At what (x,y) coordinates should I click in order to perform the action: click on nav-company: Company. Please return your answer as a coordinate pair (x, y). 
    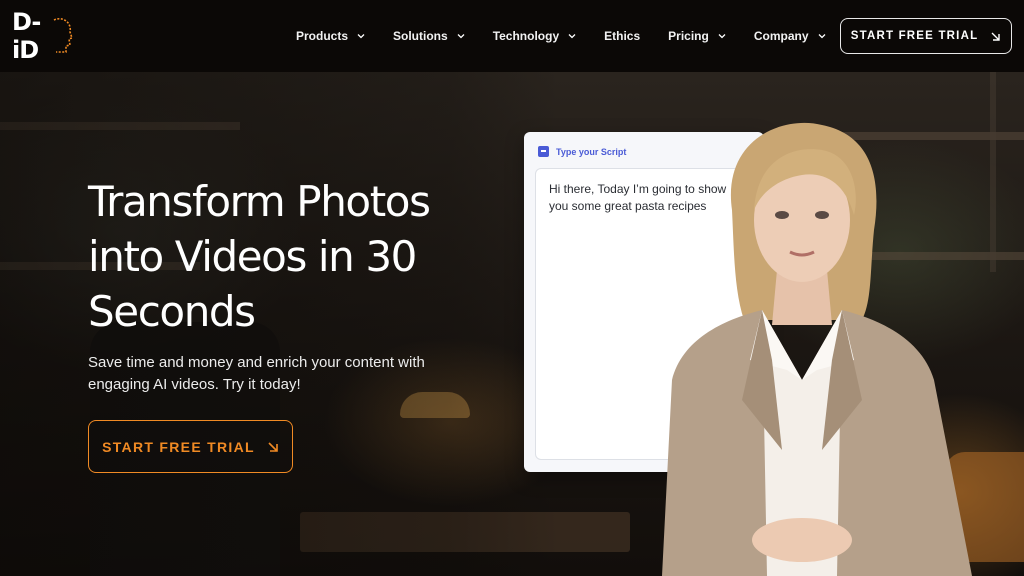
    Looking at the image, I should click on (790, 36).